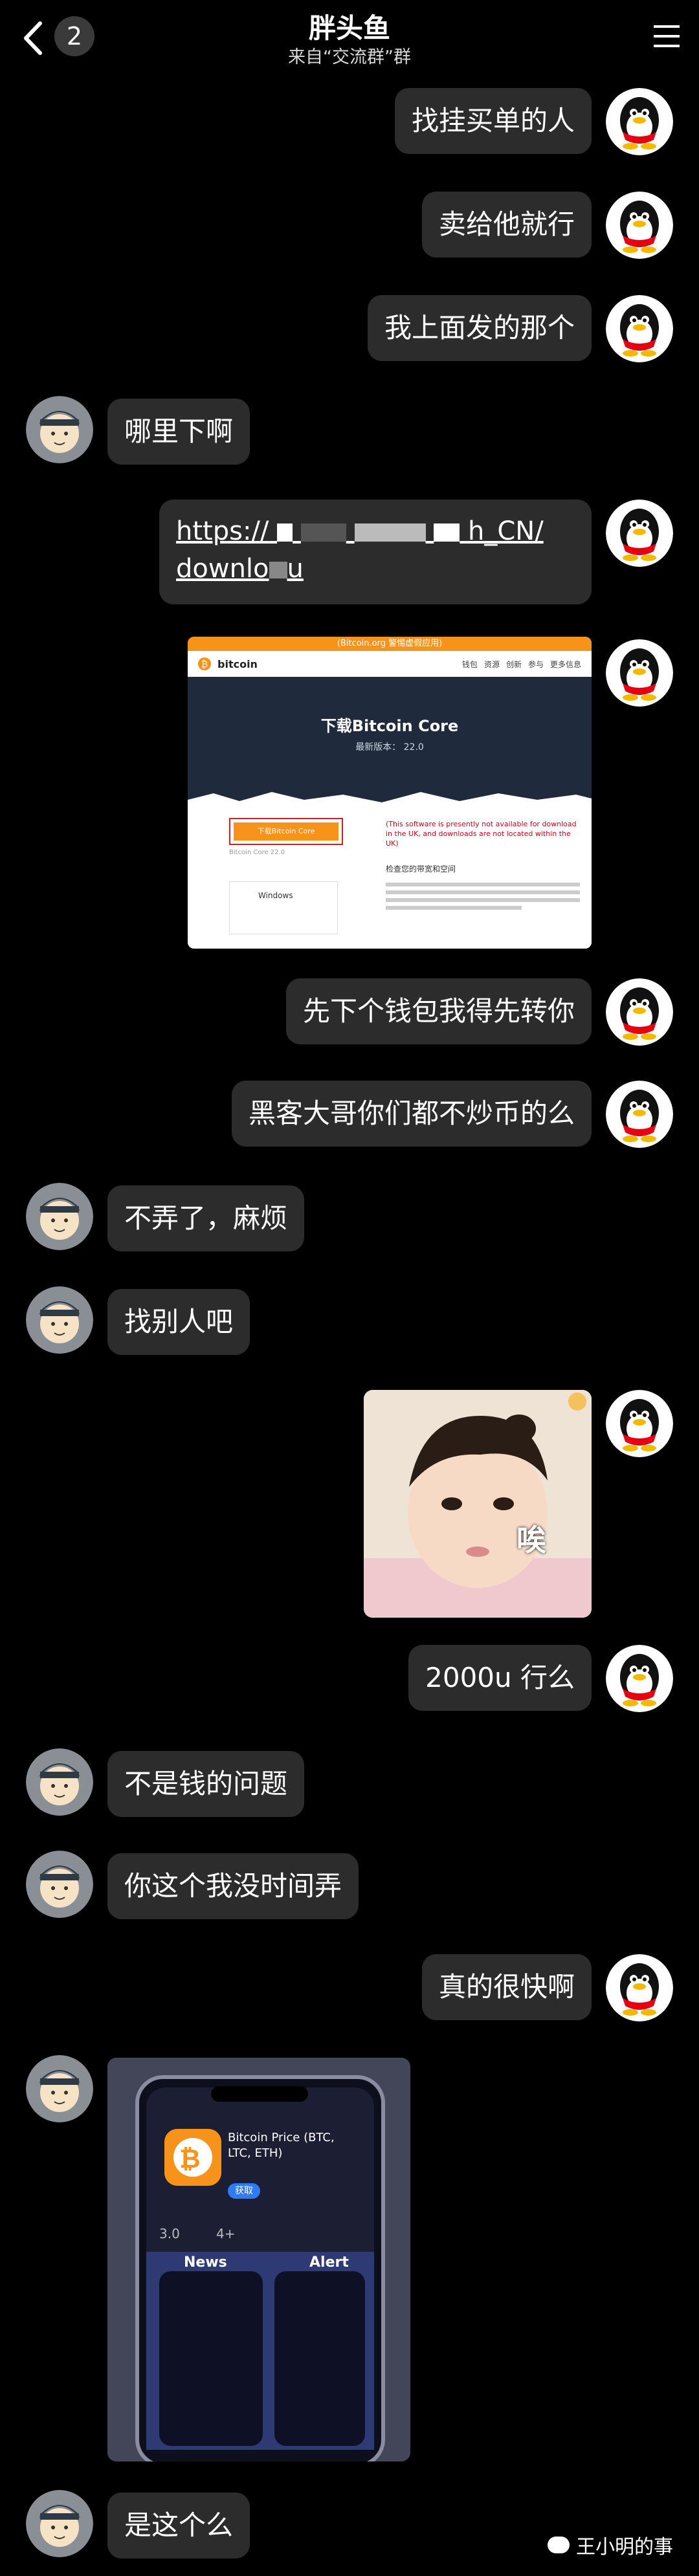  I want to click on baby-sticker-image: 唉, so click(478, 1504).